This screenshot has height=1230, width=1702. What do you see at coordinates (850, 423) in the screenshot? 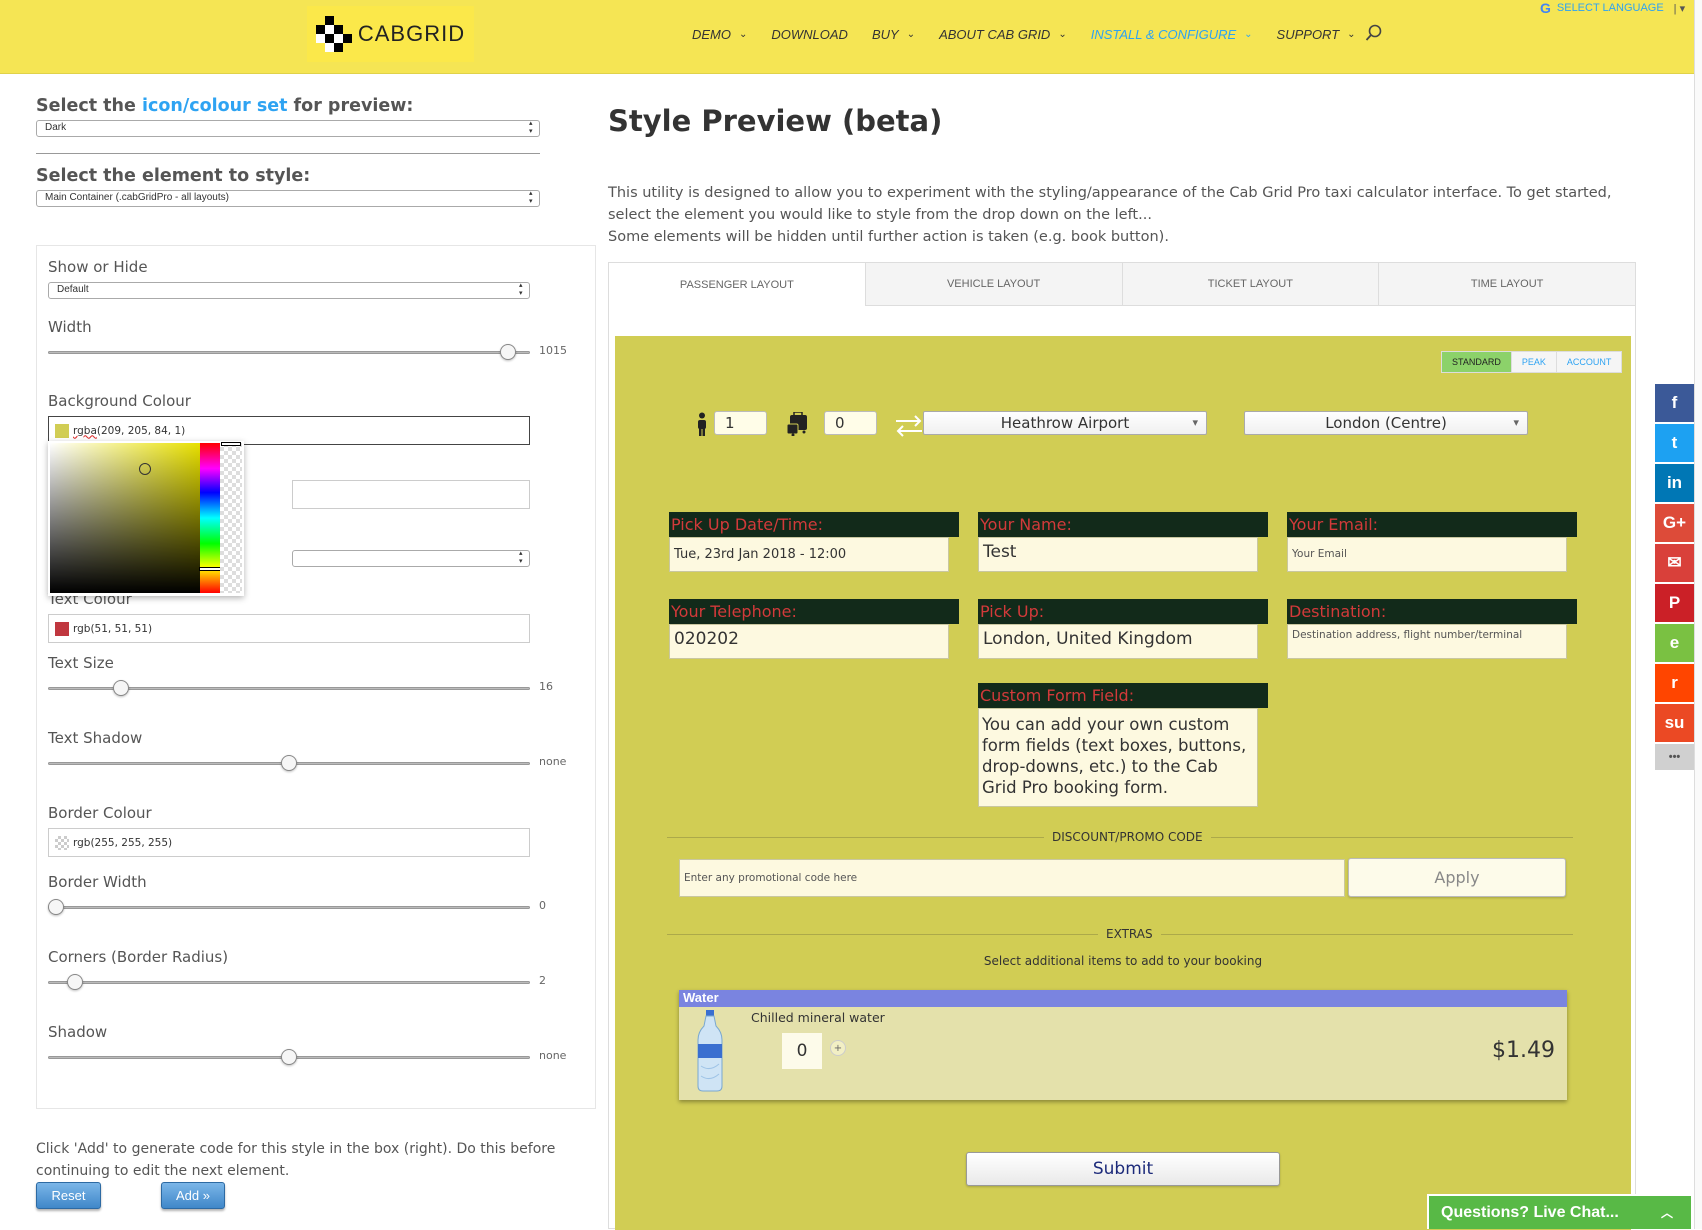
I see `luggage-count-input: 0` at bounding box center [850, 423].